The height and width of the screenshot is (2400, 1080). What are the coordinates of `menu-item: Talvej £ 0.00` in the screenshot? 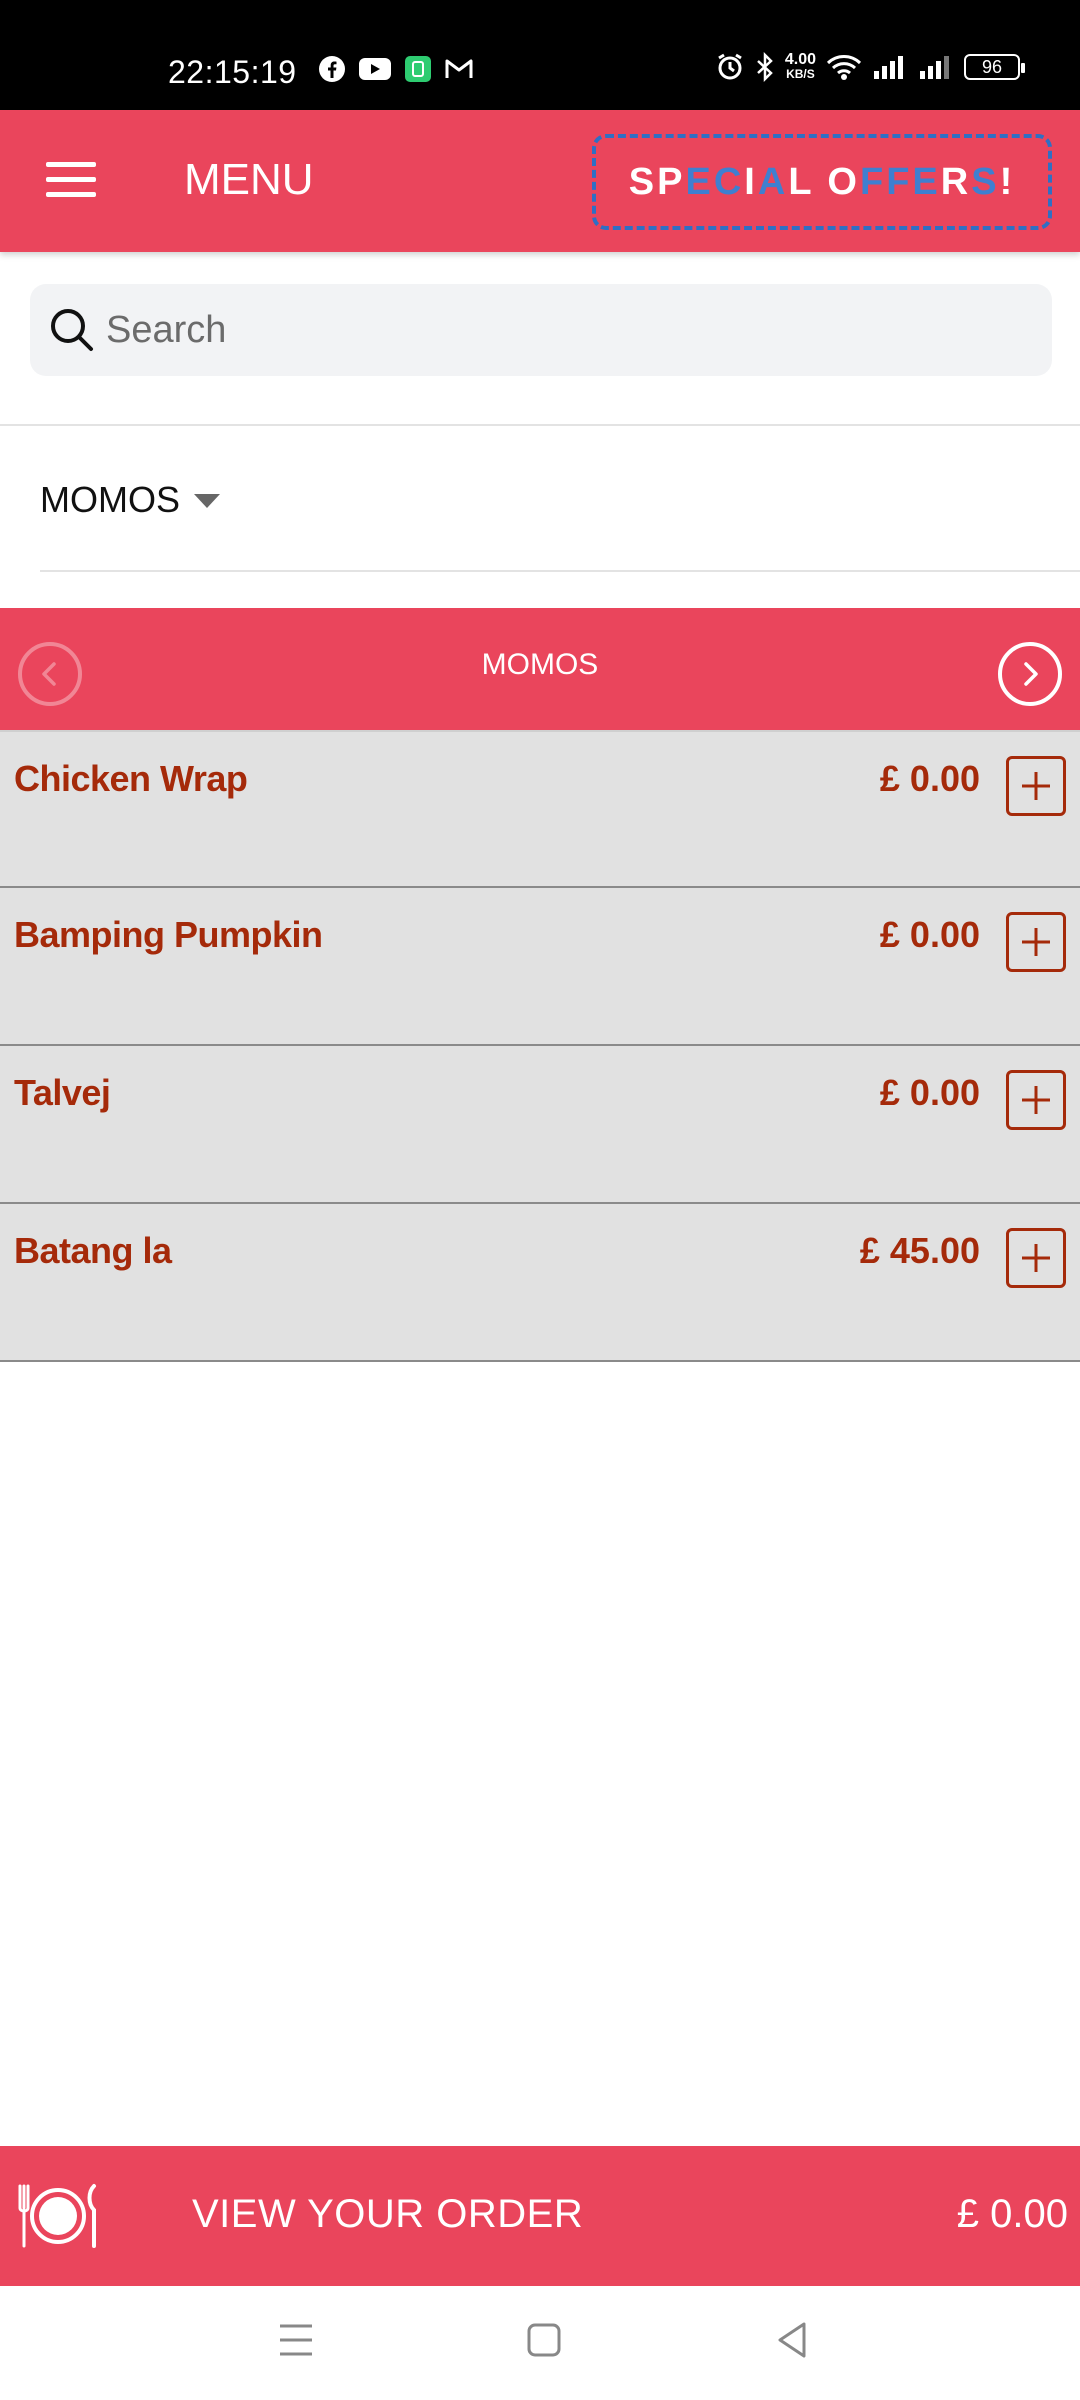 It's located at (540, 1125).